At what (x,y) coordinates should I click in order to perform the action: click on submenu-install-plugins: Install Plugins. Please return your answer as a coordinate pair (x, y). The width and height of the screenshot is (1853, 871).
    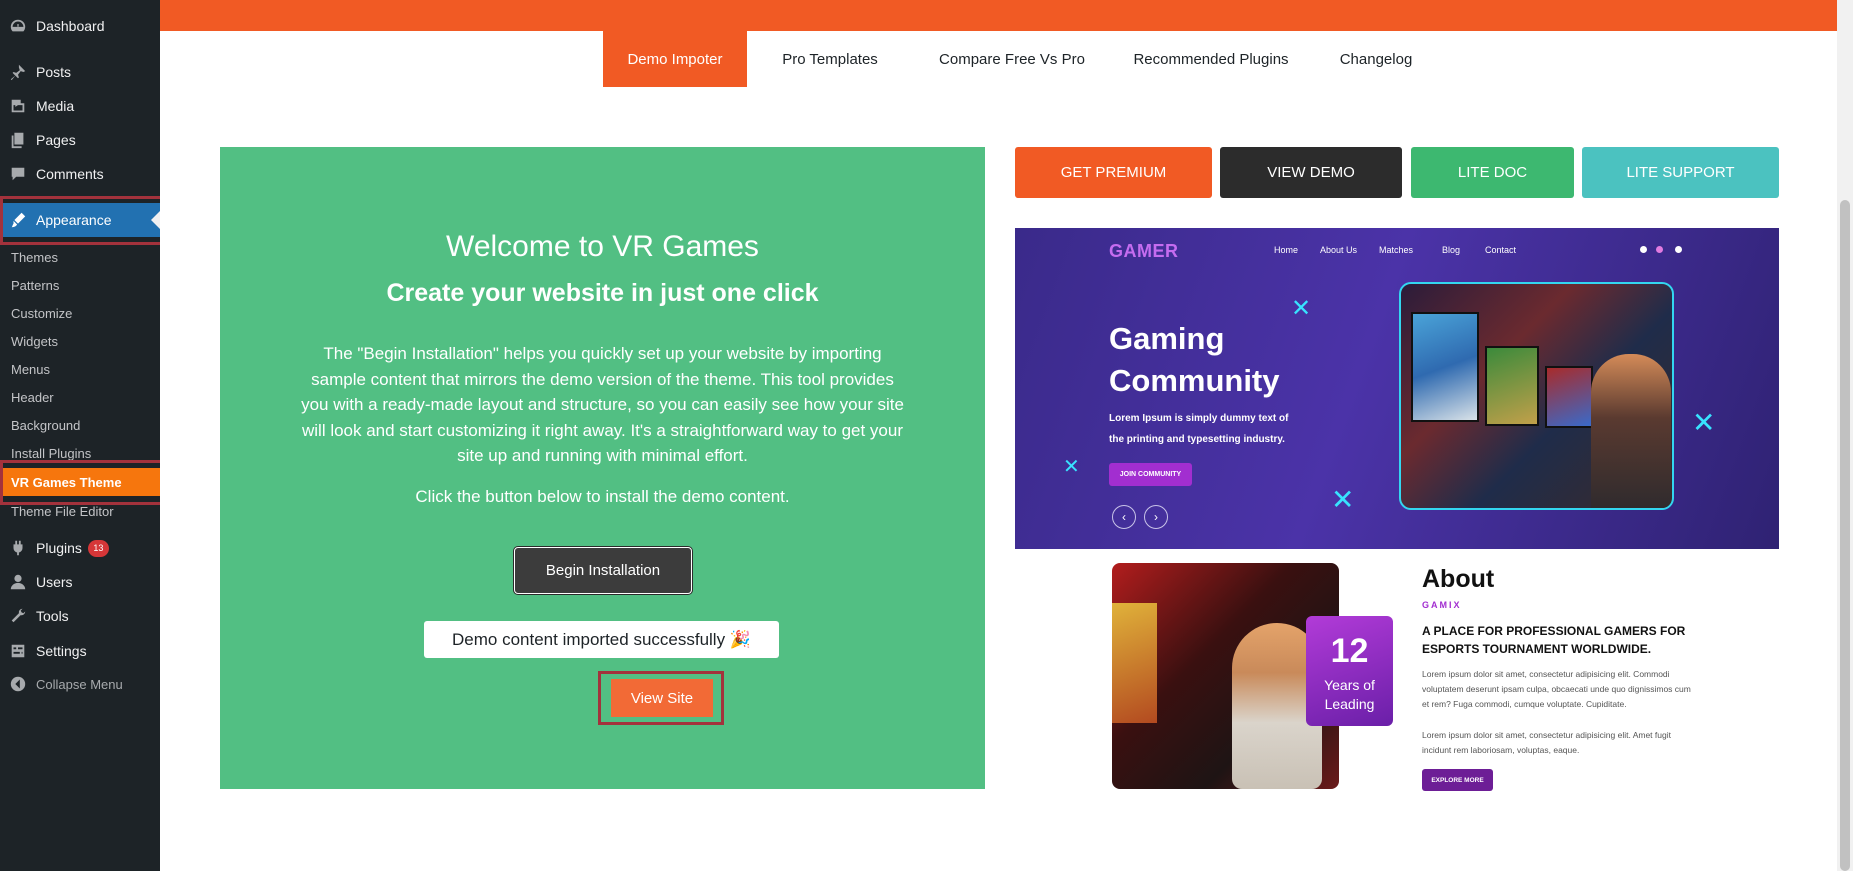
    Looking at the image, I should click on (80, 453).